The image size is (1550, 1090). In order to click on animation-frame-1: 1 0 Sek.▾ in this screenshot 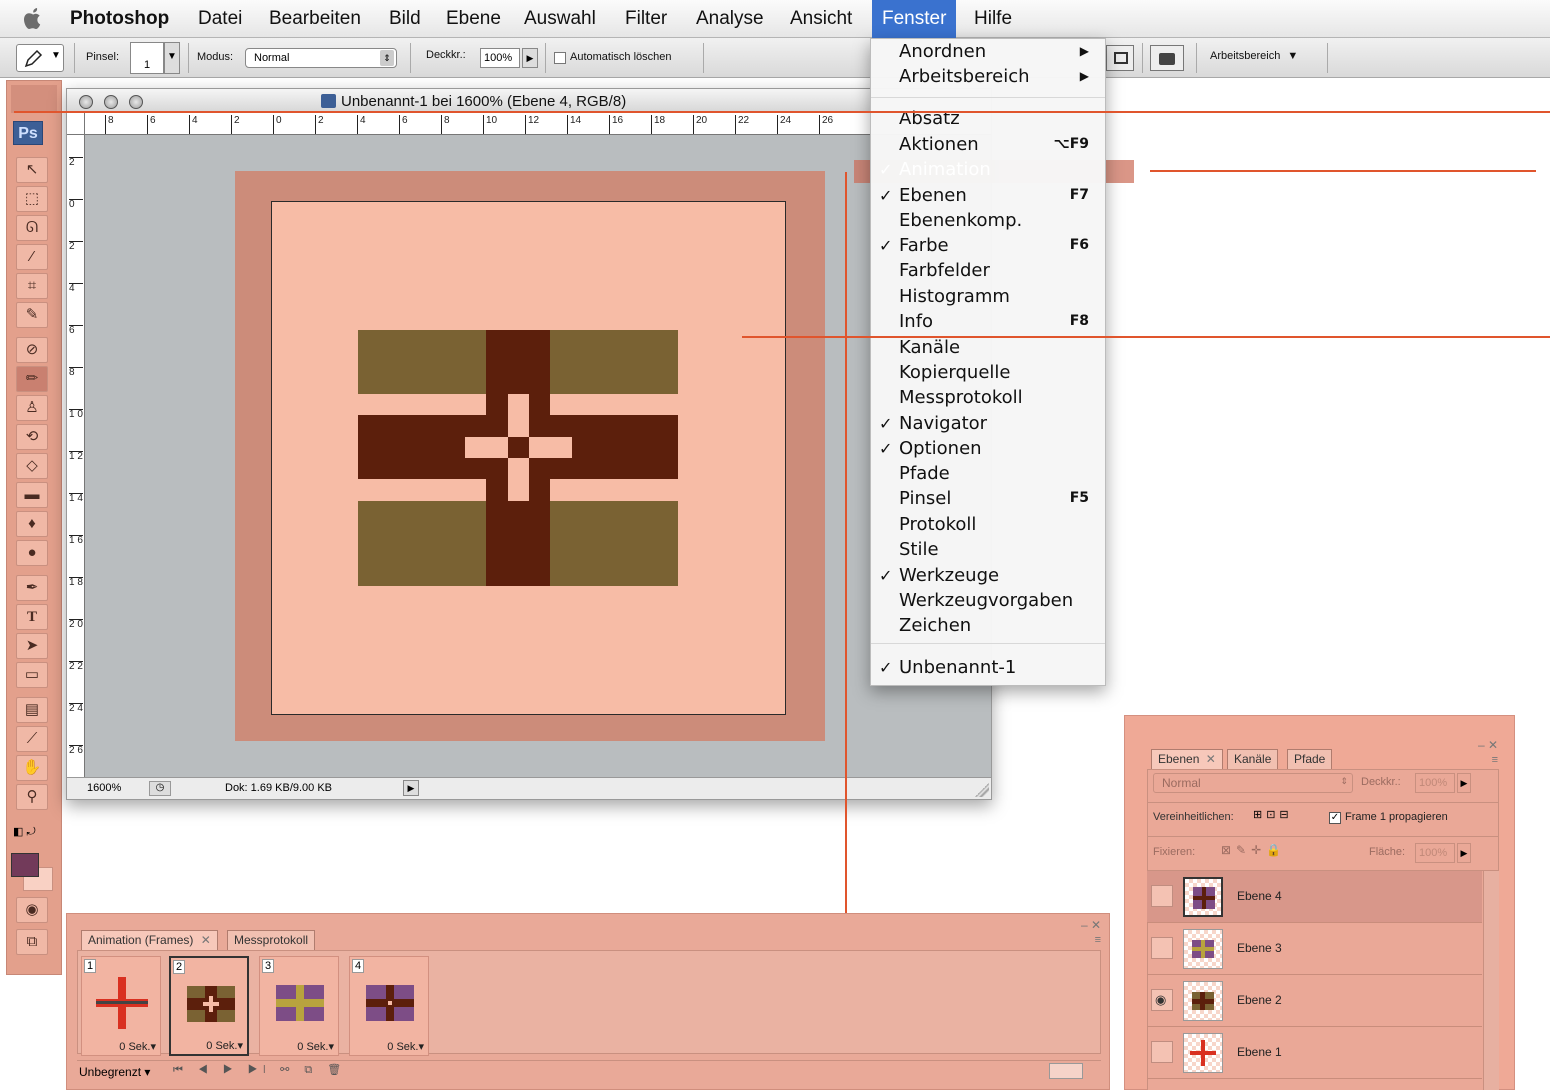, I will do `click(121, 1006)`.